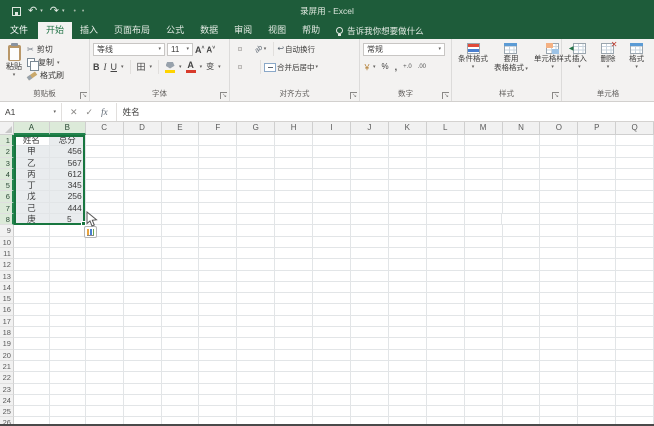 The width and height of the screenshot is (654, 426). I want to click on cell-L2, so click(445, 152).